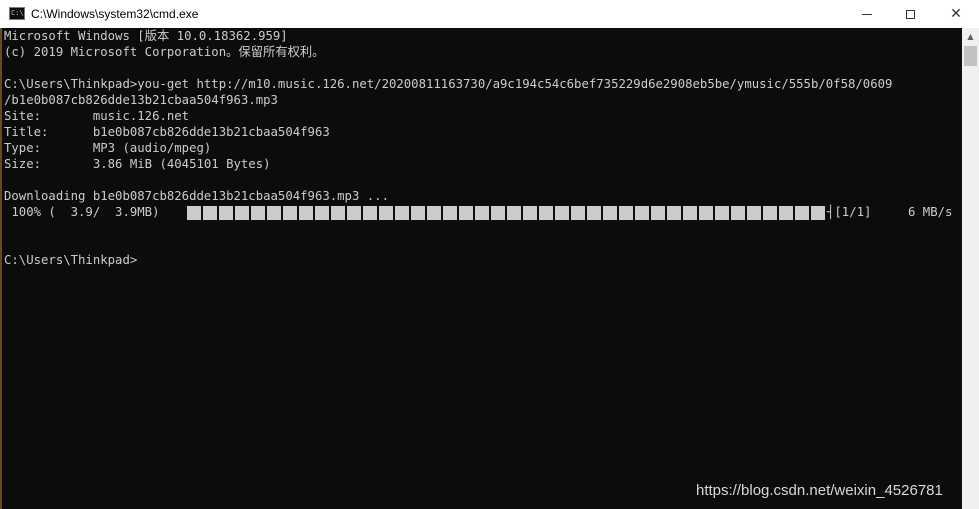 The width and height of the screenshot is (979, 509). Describe the element at coordinates (70, 260) in the screenshot. I see `command-prompt: C:\Users\Thinkpad>` at that location.